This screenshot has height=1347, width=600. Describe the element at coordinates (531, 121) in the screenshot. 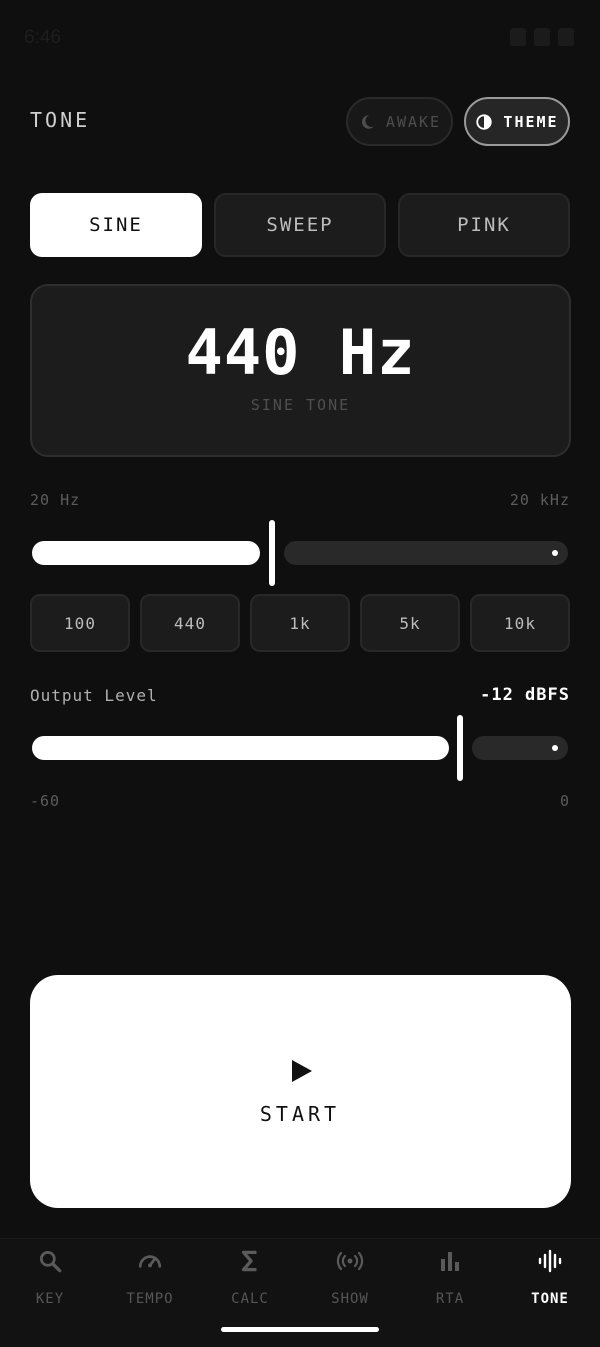

I see `theme-label: THEME` at that location.